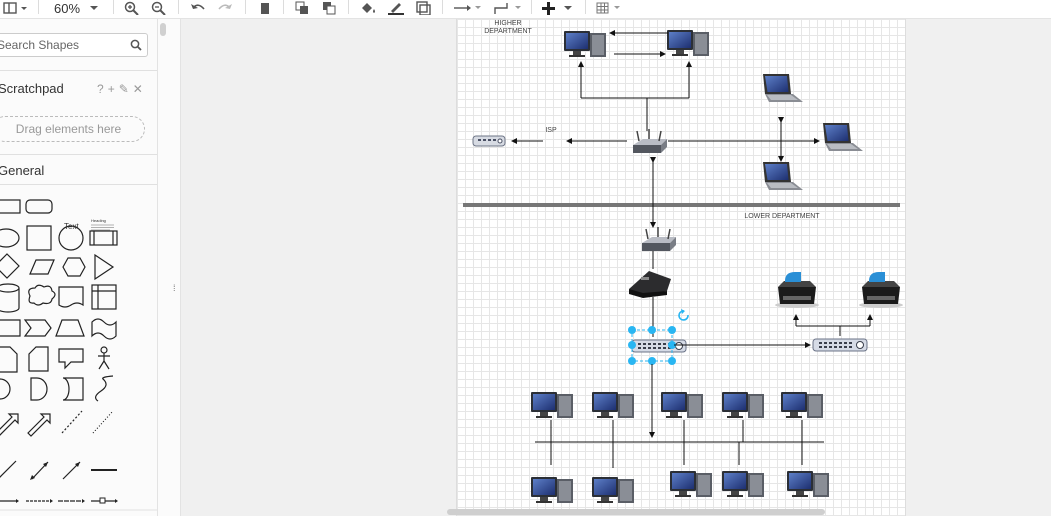 This screenshot has height=516, width=1051. I want to click on splitter-grip-icon: ⁞, so click(174, 288).